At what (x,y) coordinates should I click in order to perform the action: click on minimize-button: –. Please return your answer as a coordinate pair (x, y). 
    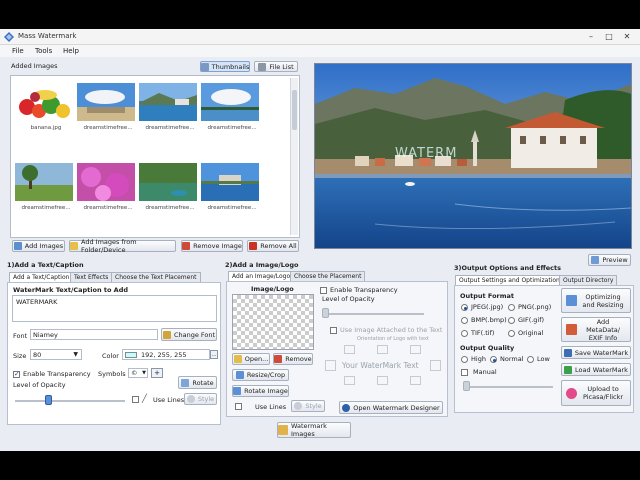
    Looking at the image, I should click on (591, 36).